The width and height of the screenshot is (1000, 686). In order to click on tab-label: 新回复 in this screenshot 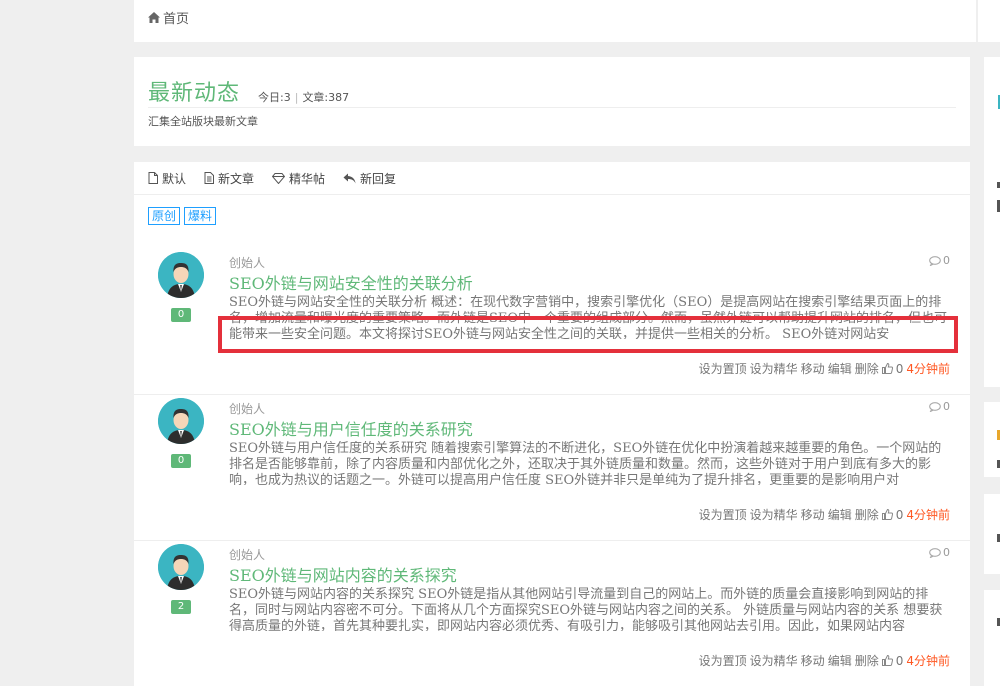, I will do `click(378, 178)`.